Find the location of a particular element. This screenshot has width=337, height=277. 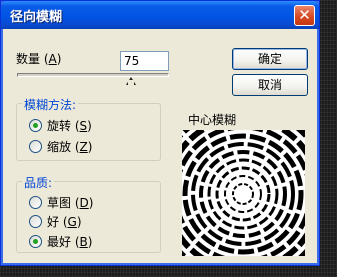

dialog-title: 径向模糊 is located at coordinates (36, 17).